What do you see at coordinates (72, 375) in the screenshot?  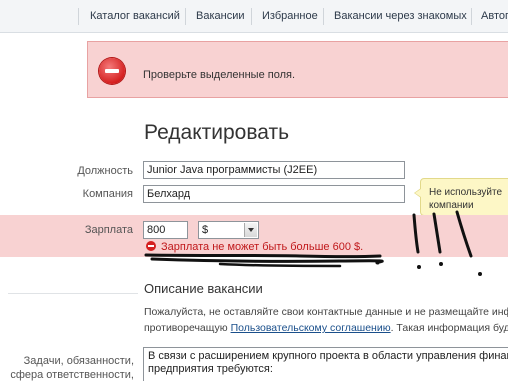 I see `tasks-label-line-2: сфера ответственности,` at bounding box center [72, 375].